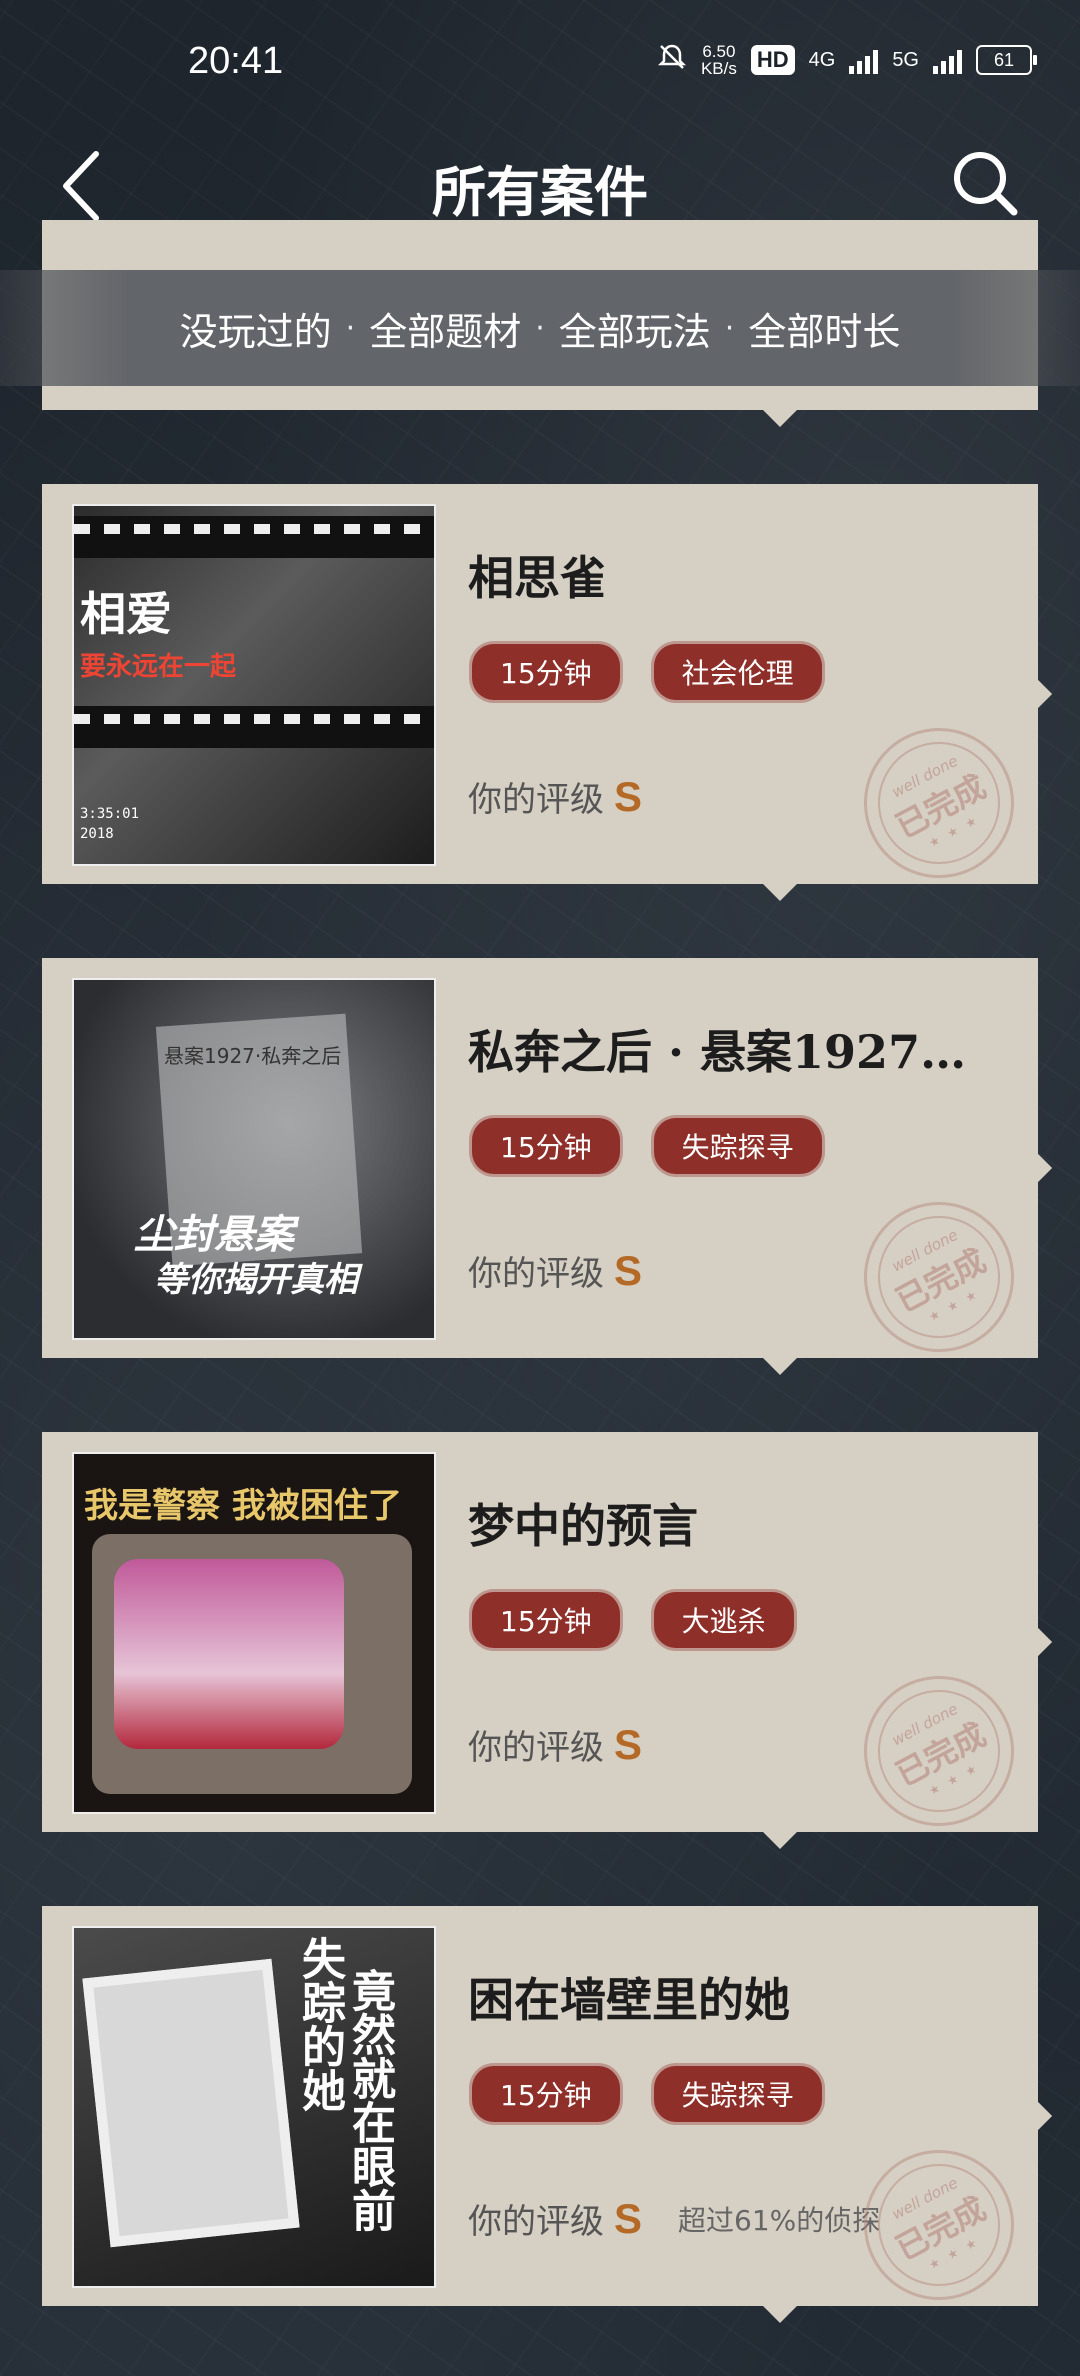 This screenshot has width=1080, height=2376. What do you see at coordinates (243, 1506) in the screenshot?
I see `thumb-text: 我是警察 我被困住了` at bounding box center [243, 1506].